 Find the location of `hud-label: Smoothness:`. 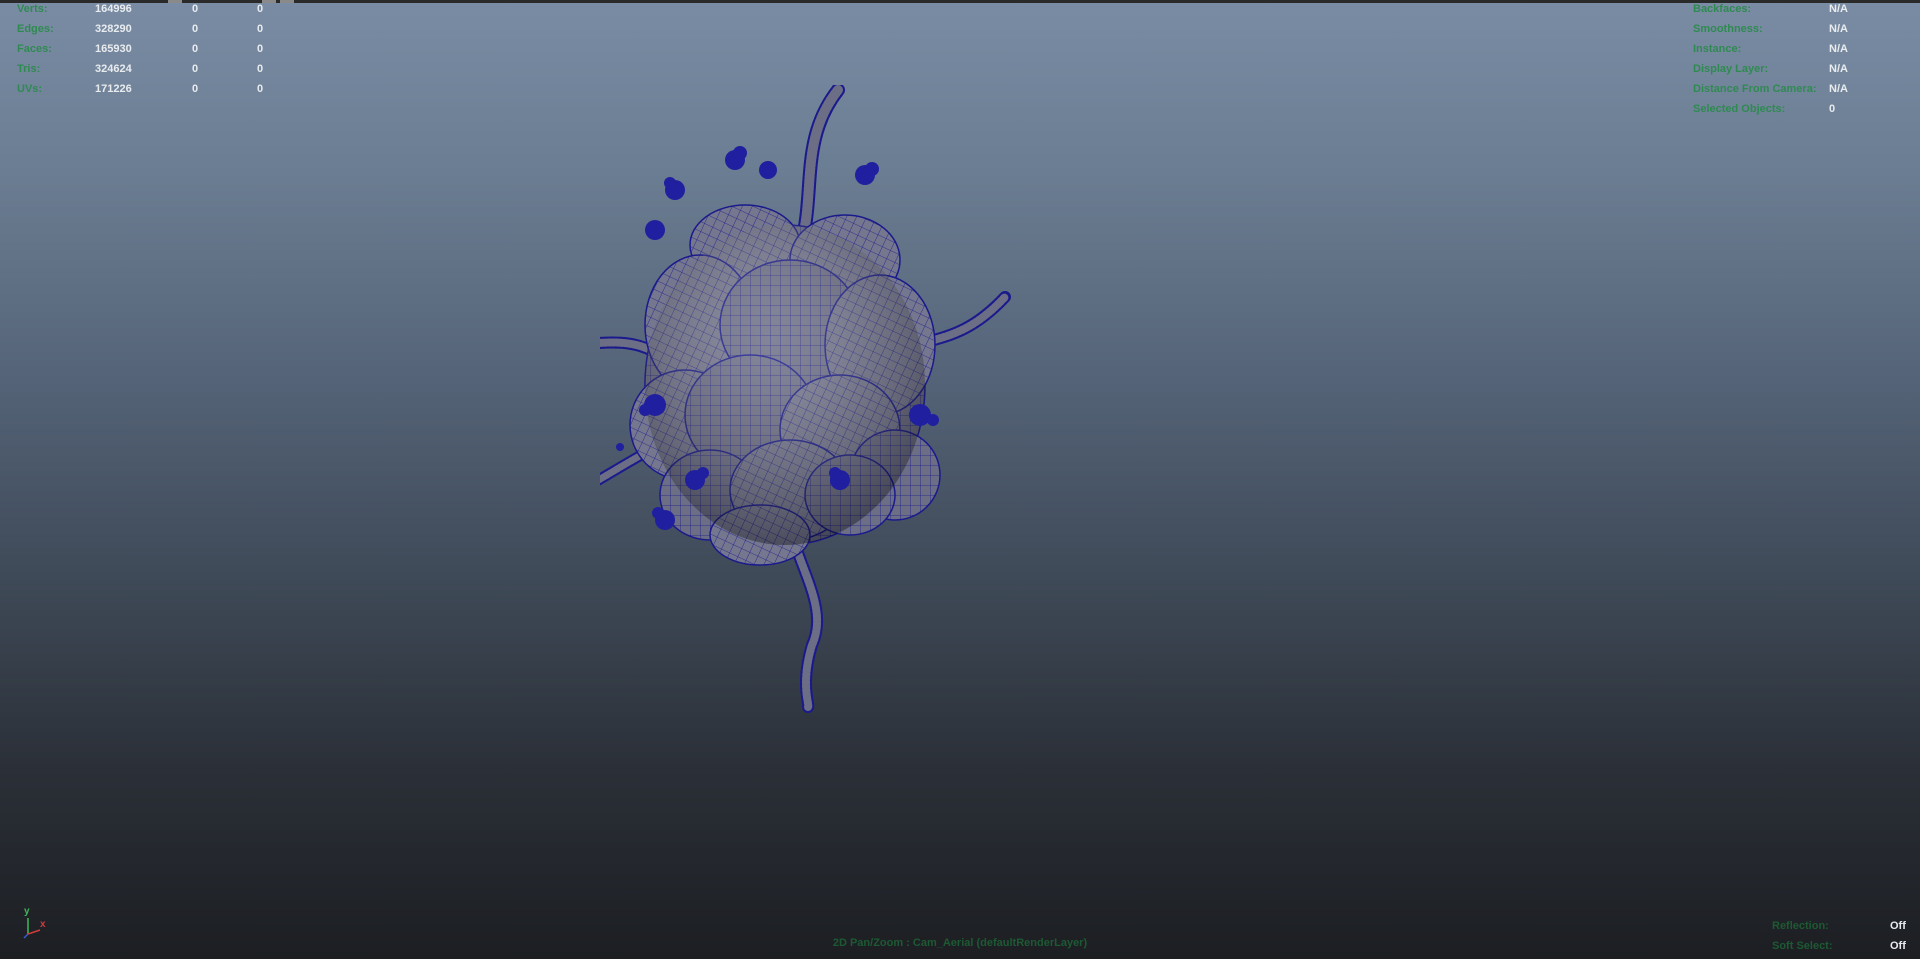

hud-label: Smoothness: is located at coordinates (1728, 29).